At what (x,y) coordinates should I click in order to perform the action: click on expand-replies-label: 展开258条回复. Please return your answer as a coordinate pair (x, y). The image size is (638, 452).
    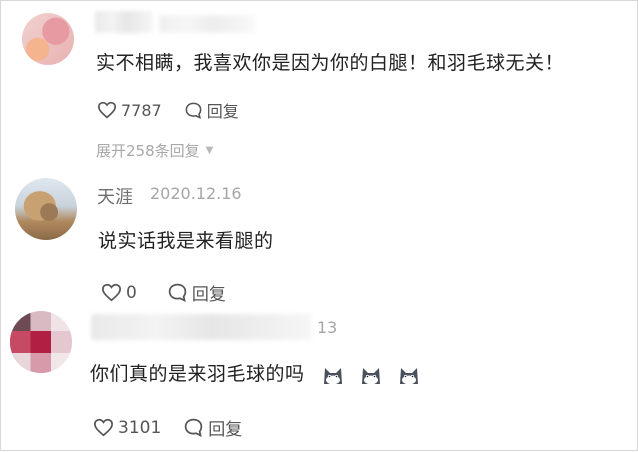
    Looking at the image, I should click on (148, 151).